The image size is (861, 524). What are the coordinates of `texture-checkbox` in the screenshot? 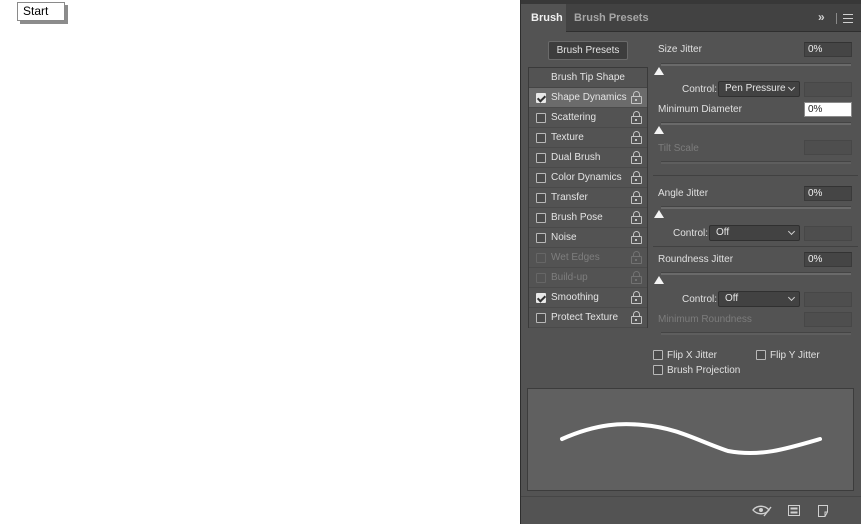 It's located at (541, 138).